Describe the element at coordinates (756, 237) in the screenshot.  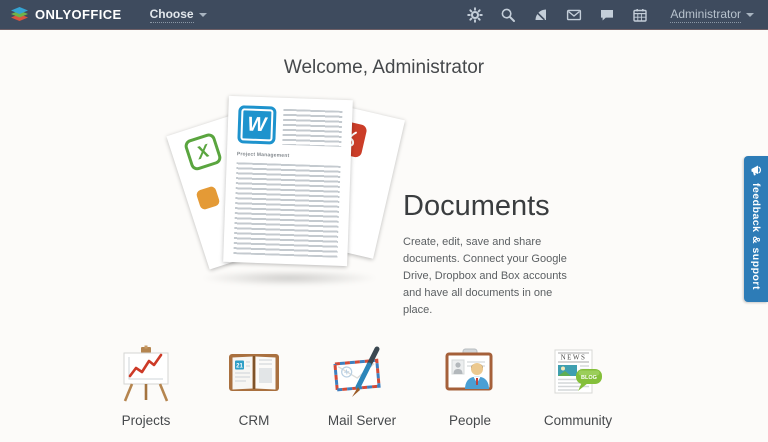
I see `feedback-tab-label: feedback & support` at that location.